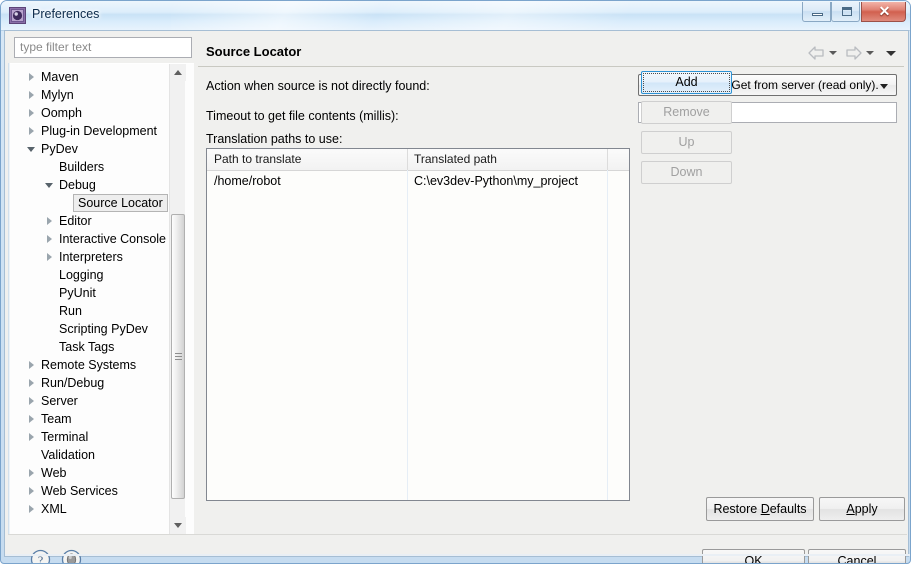 The image size is (911, 564). I want to click on minimize-icon, so click(817, 14).